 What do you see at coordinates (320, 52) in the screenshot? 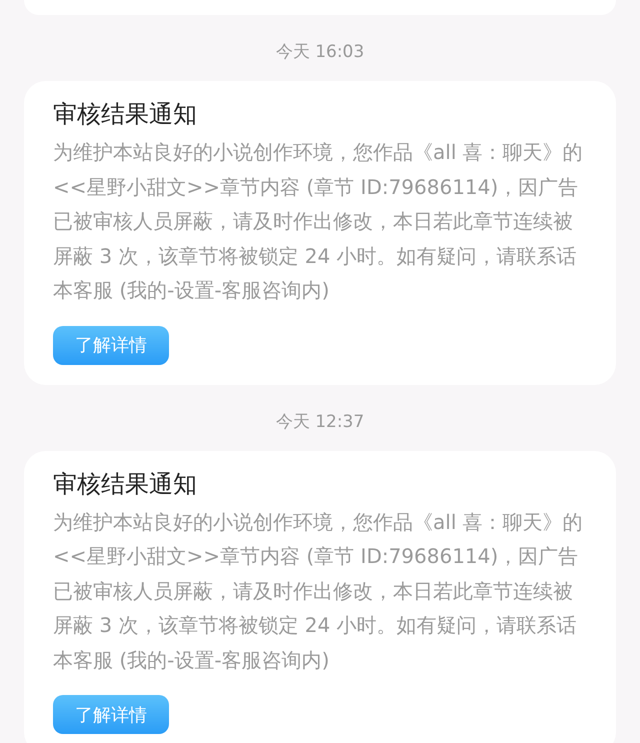
I see `timestamp: 今天 16:03` at bounding box center [320, 52].